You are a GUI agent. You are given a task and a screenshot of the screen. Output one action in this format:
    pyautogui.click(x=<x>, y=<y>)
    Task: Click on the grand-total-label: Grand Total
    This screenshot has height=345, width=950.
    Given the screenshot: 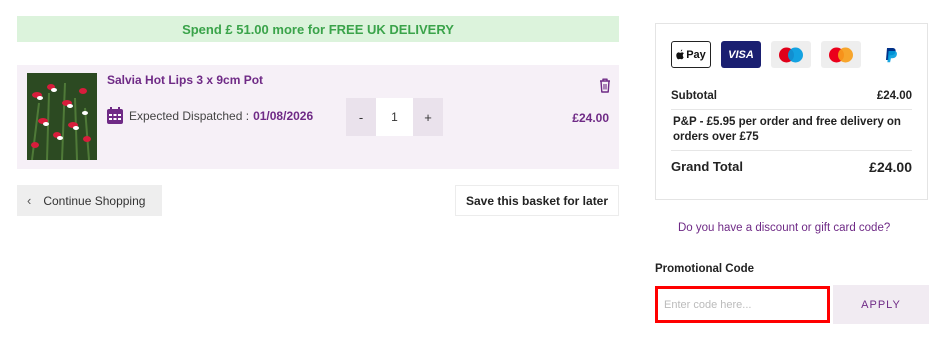 What is the action you would take?
    pyautogui.click(x=707, y=166)
    